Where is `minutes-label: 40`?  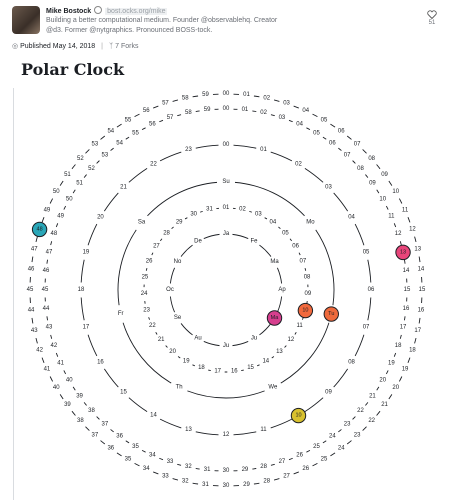 minutes-label: 40 is located at coordinates (69, 381).